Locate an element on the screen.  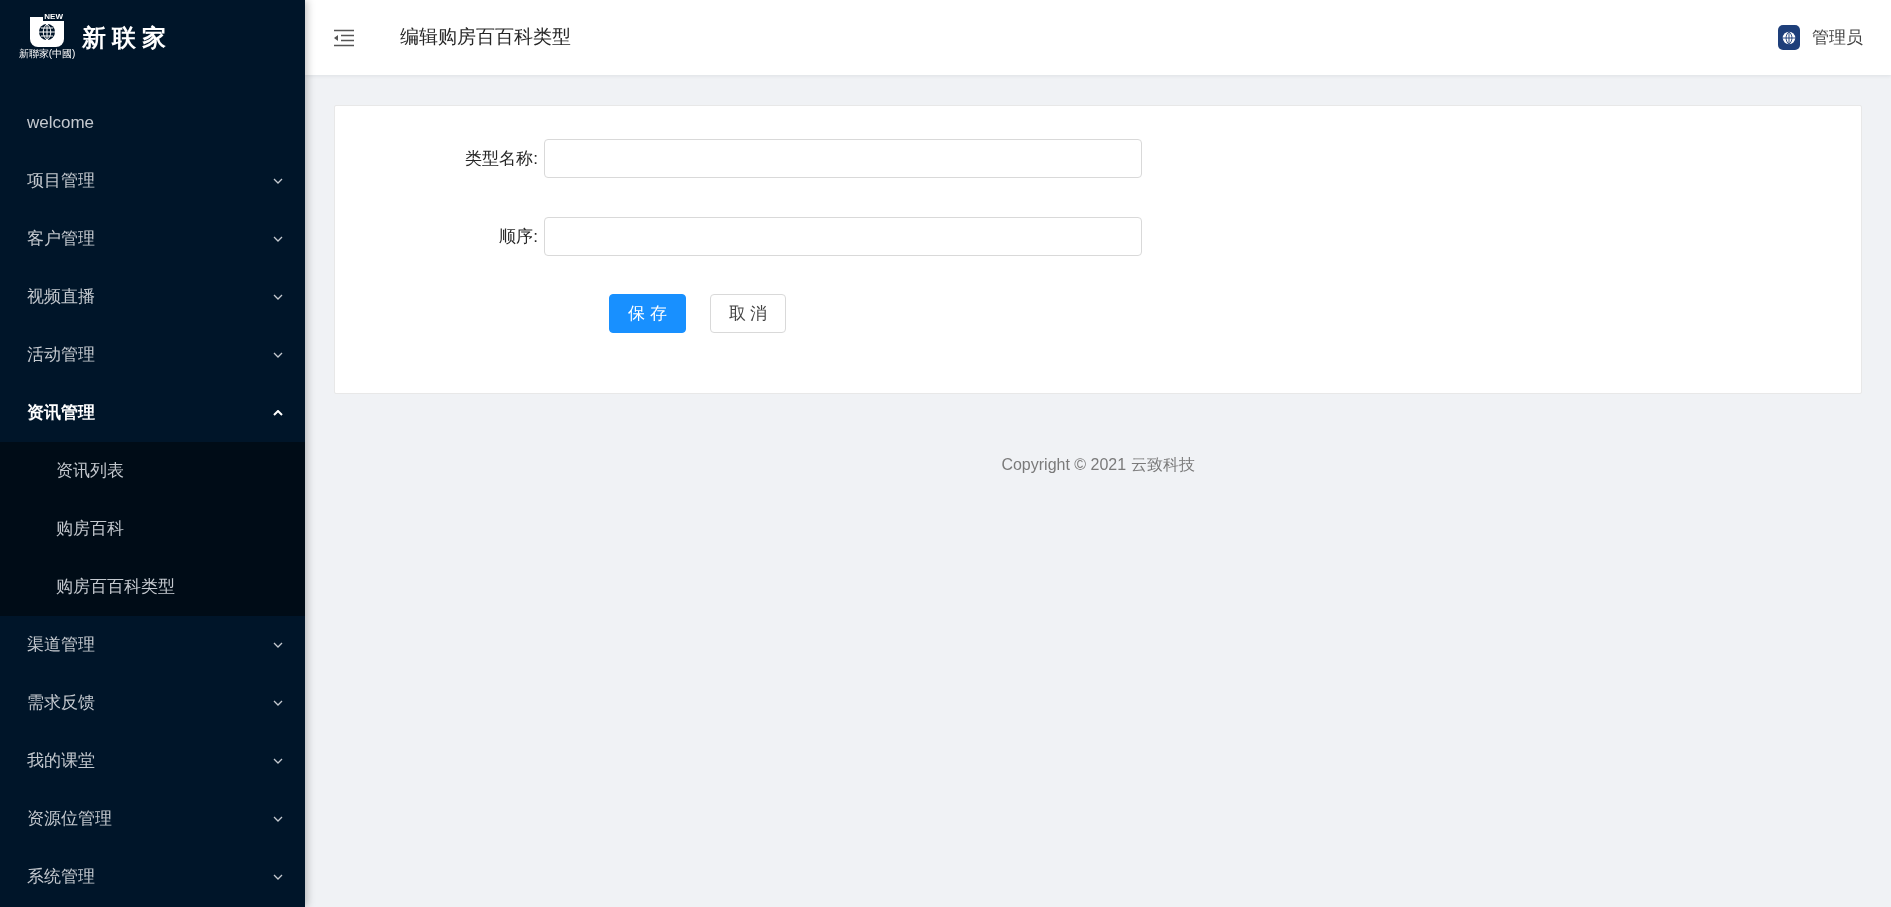
menu-item: 资讯管理 is located at coordinates (152, 413).